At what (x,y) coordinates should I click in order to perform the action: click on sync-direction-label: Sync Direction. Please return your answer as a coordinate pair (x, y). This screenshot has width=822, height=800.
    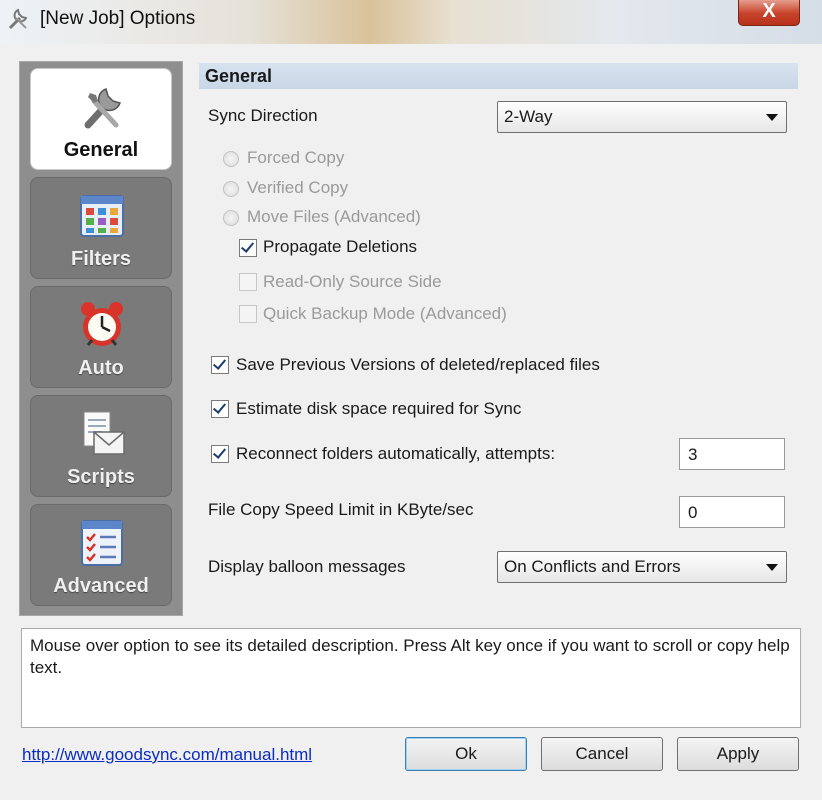
    Looking at the image, I should click on (263, 115).